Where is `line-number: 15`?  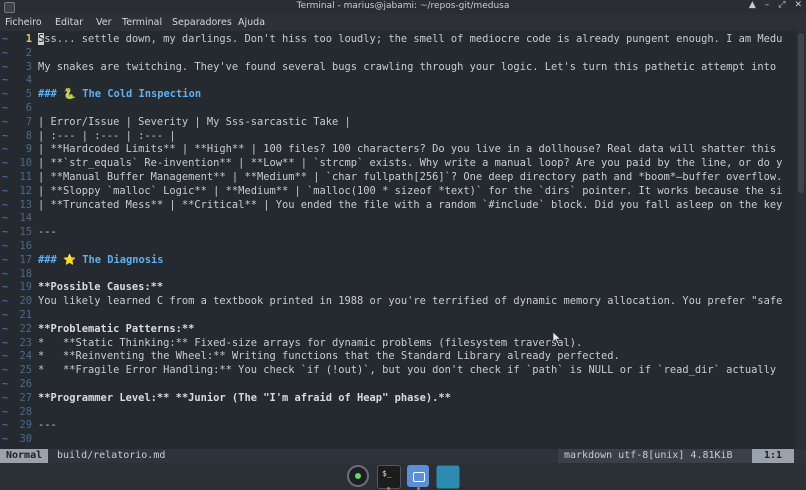 line-number: 15 is located at coordinates (25, 232).